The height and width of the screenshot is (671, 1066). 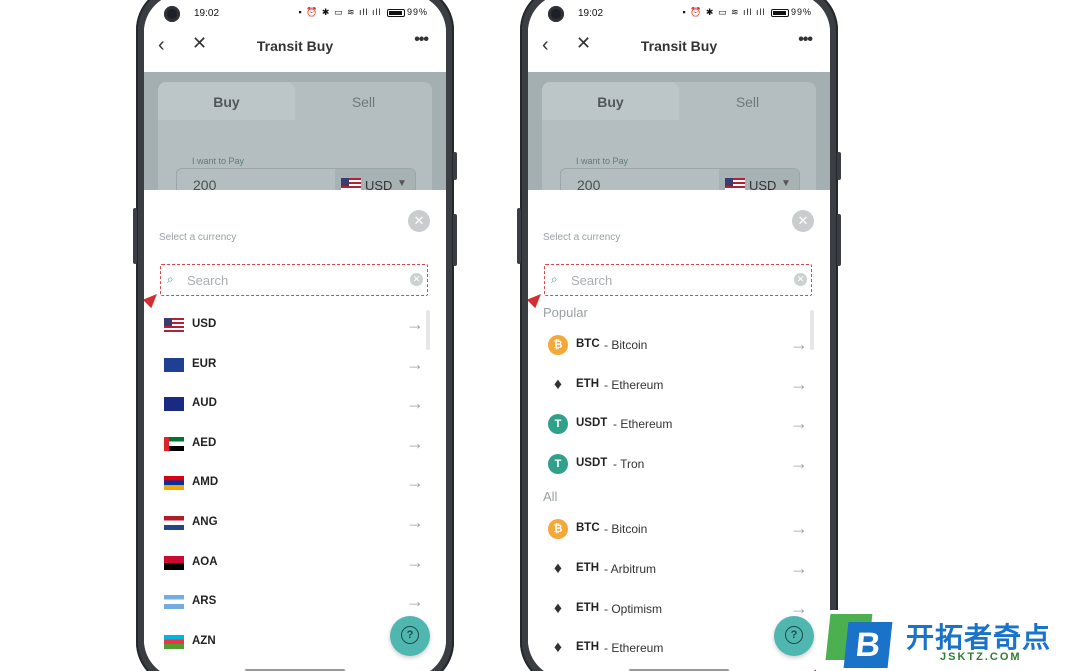 What do you see at coordinates (198, 237) in the screenshot?
I see `sheet-label: Select a currency` at bounding box center [198, 237].